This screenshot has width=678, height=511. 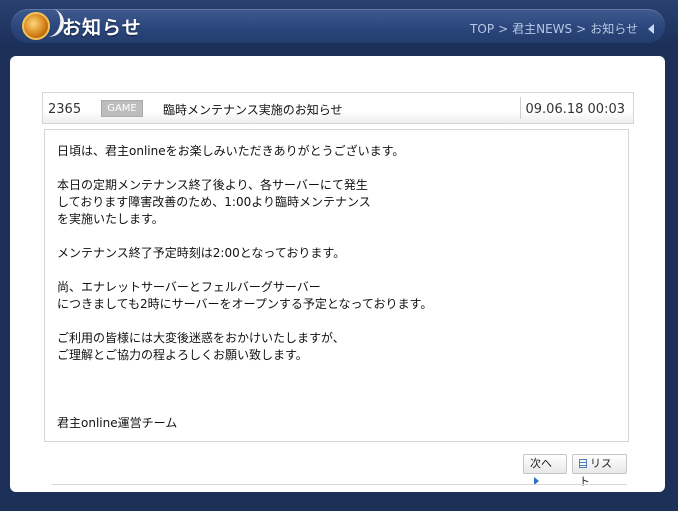 What do you see at coordinates (117, 423) in the screenshot?
I see `post-signature: 君主online運営チーム` at bounding box center [117, 423].